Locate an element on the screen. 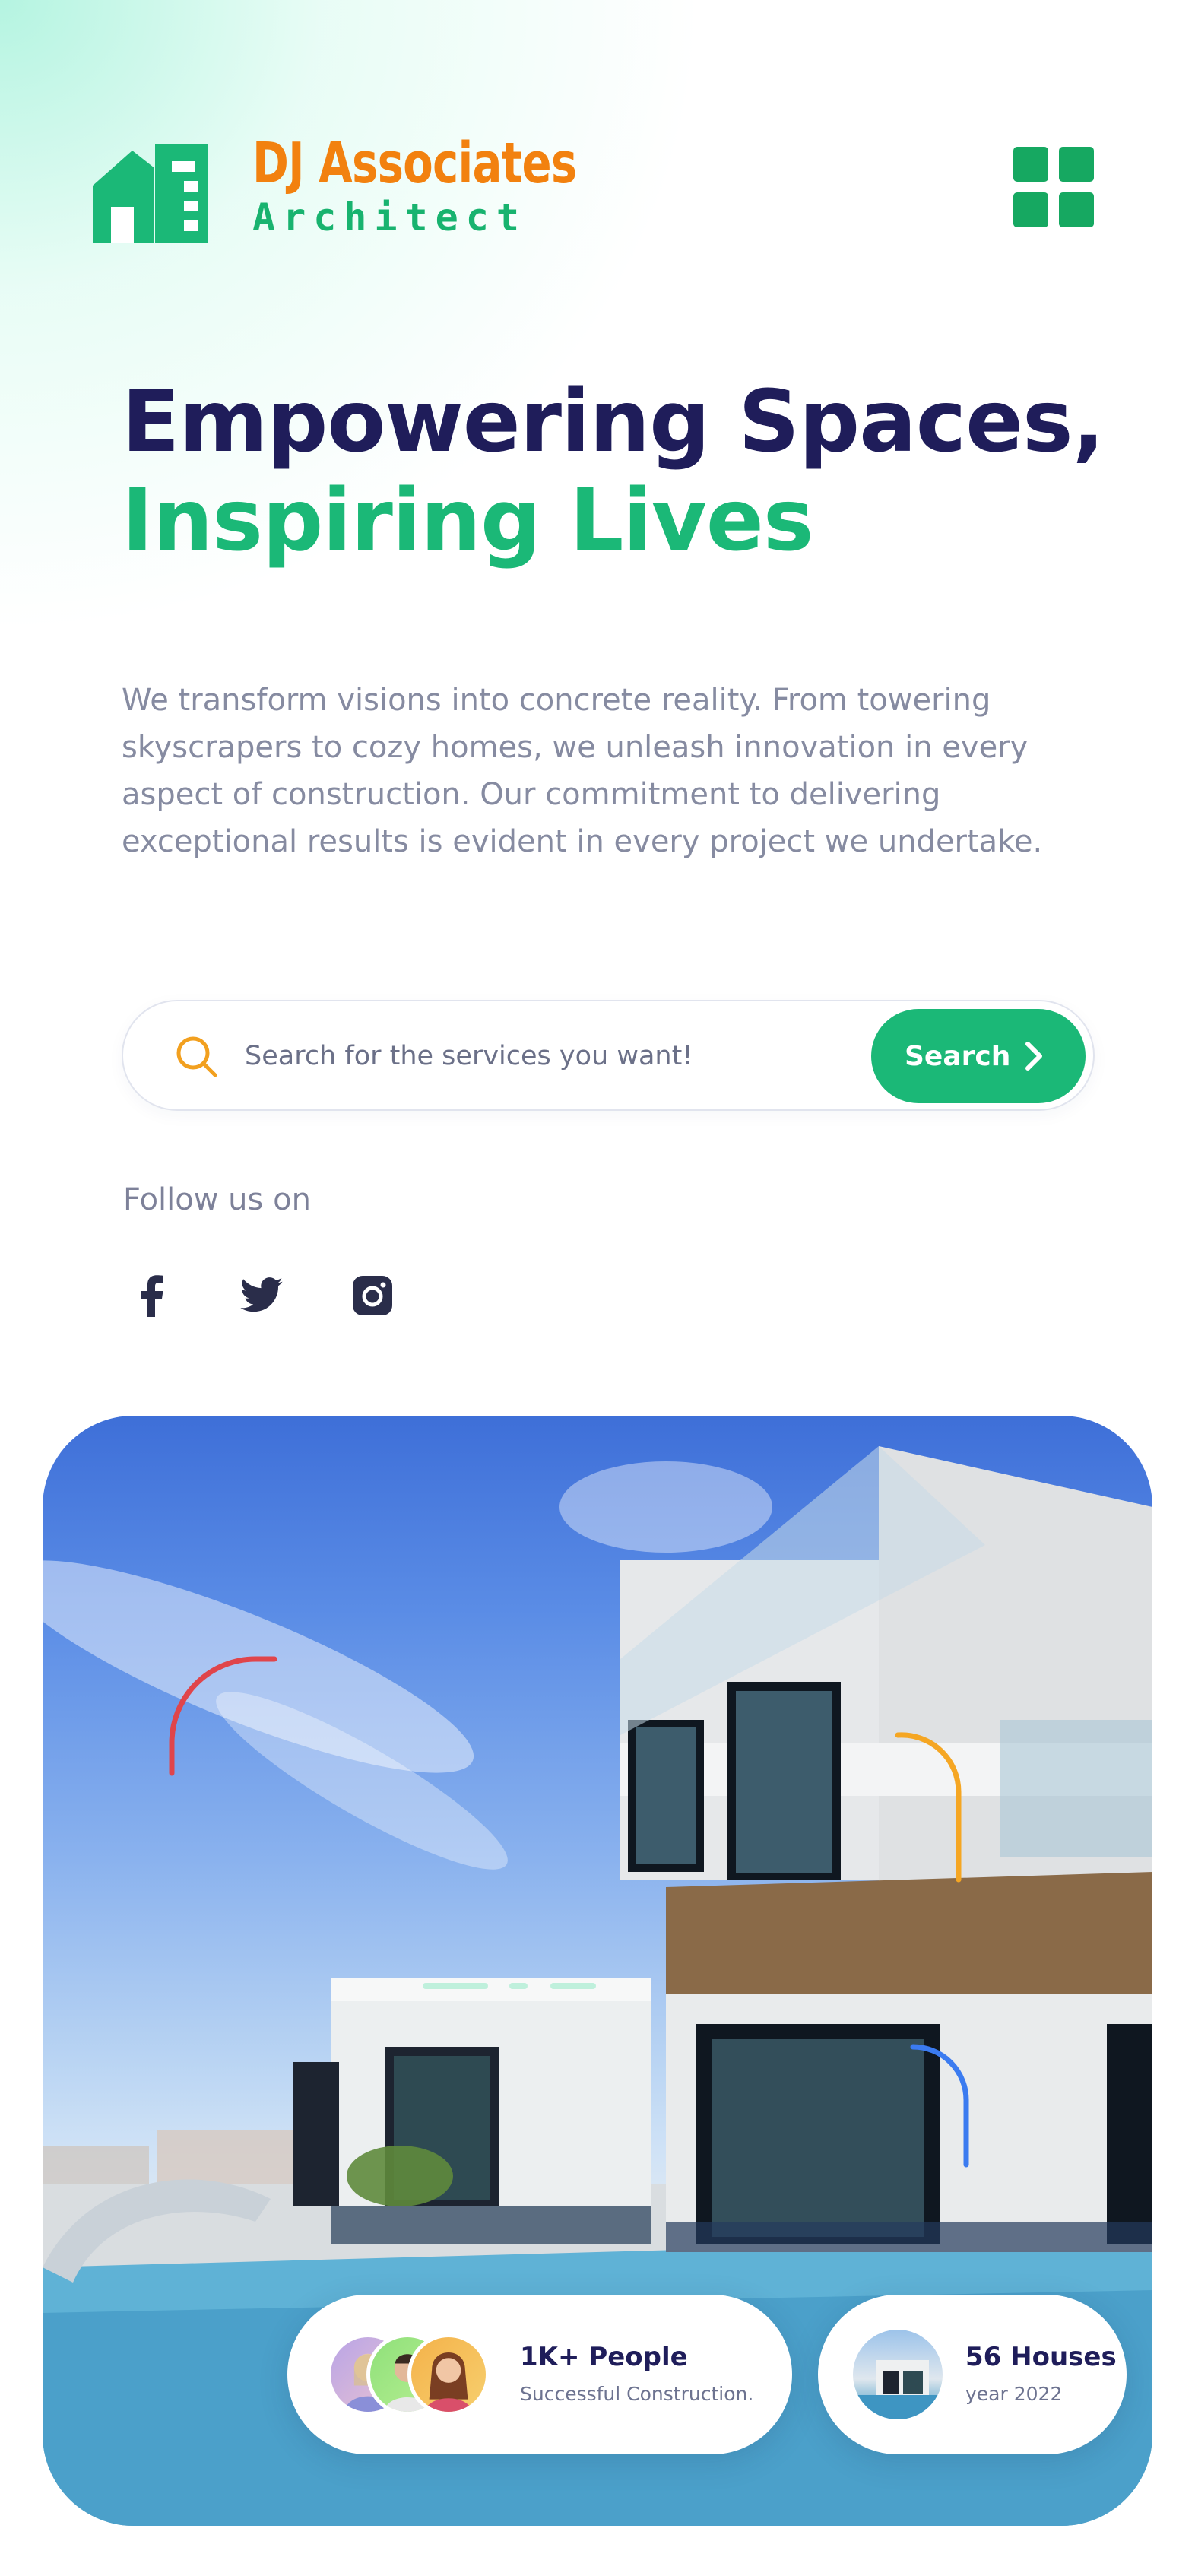  search-button: Search is located at coordinates (978, 1056).